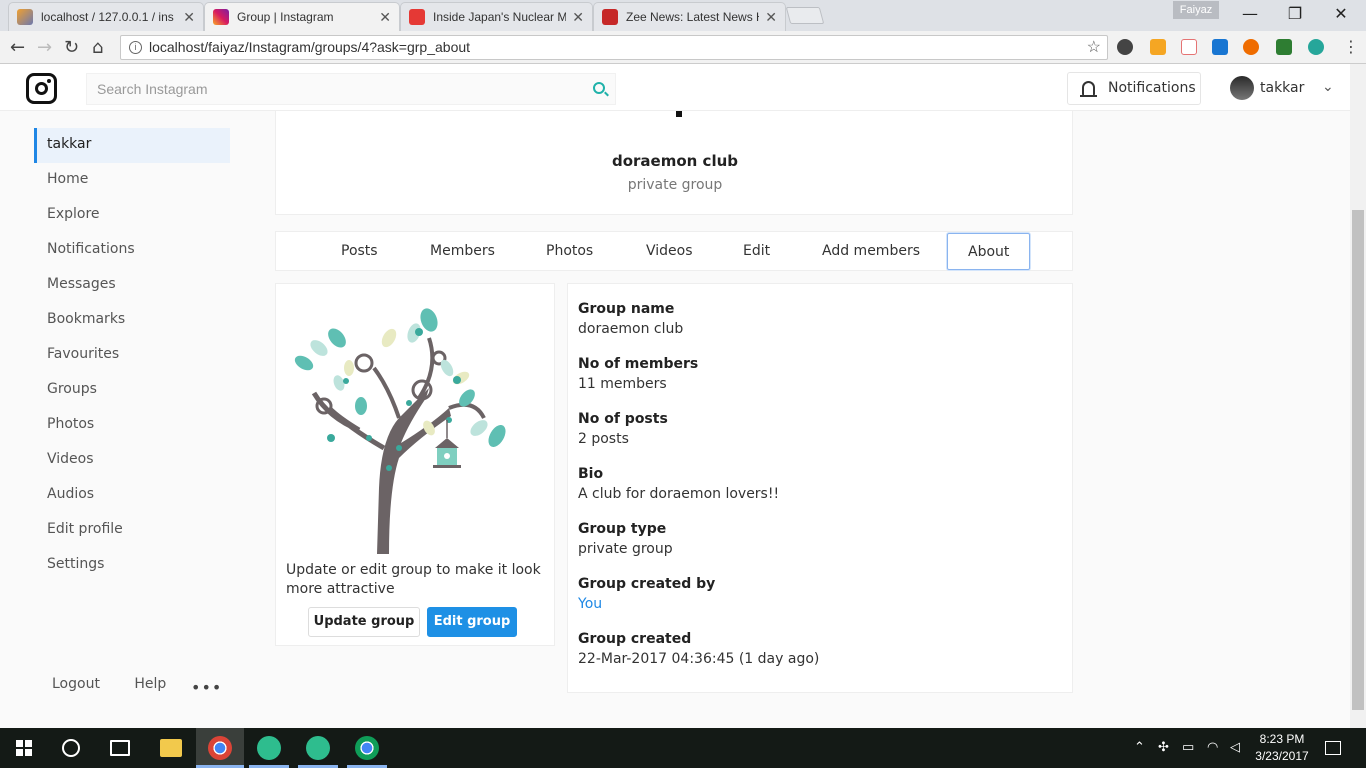 This screenshot has height=768, width=1366. What do you see at coordinates (71, 47) in the screenshot?
I see `reload-icon: ↻` at bounding box center [71, 47].